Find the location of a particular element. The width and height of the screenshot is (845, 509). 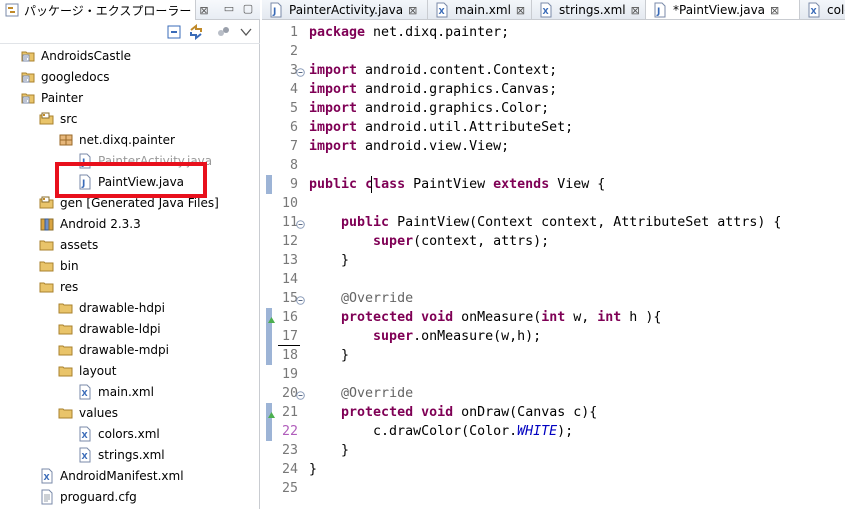

line-number: 13 is located at coordinates (289, 260).